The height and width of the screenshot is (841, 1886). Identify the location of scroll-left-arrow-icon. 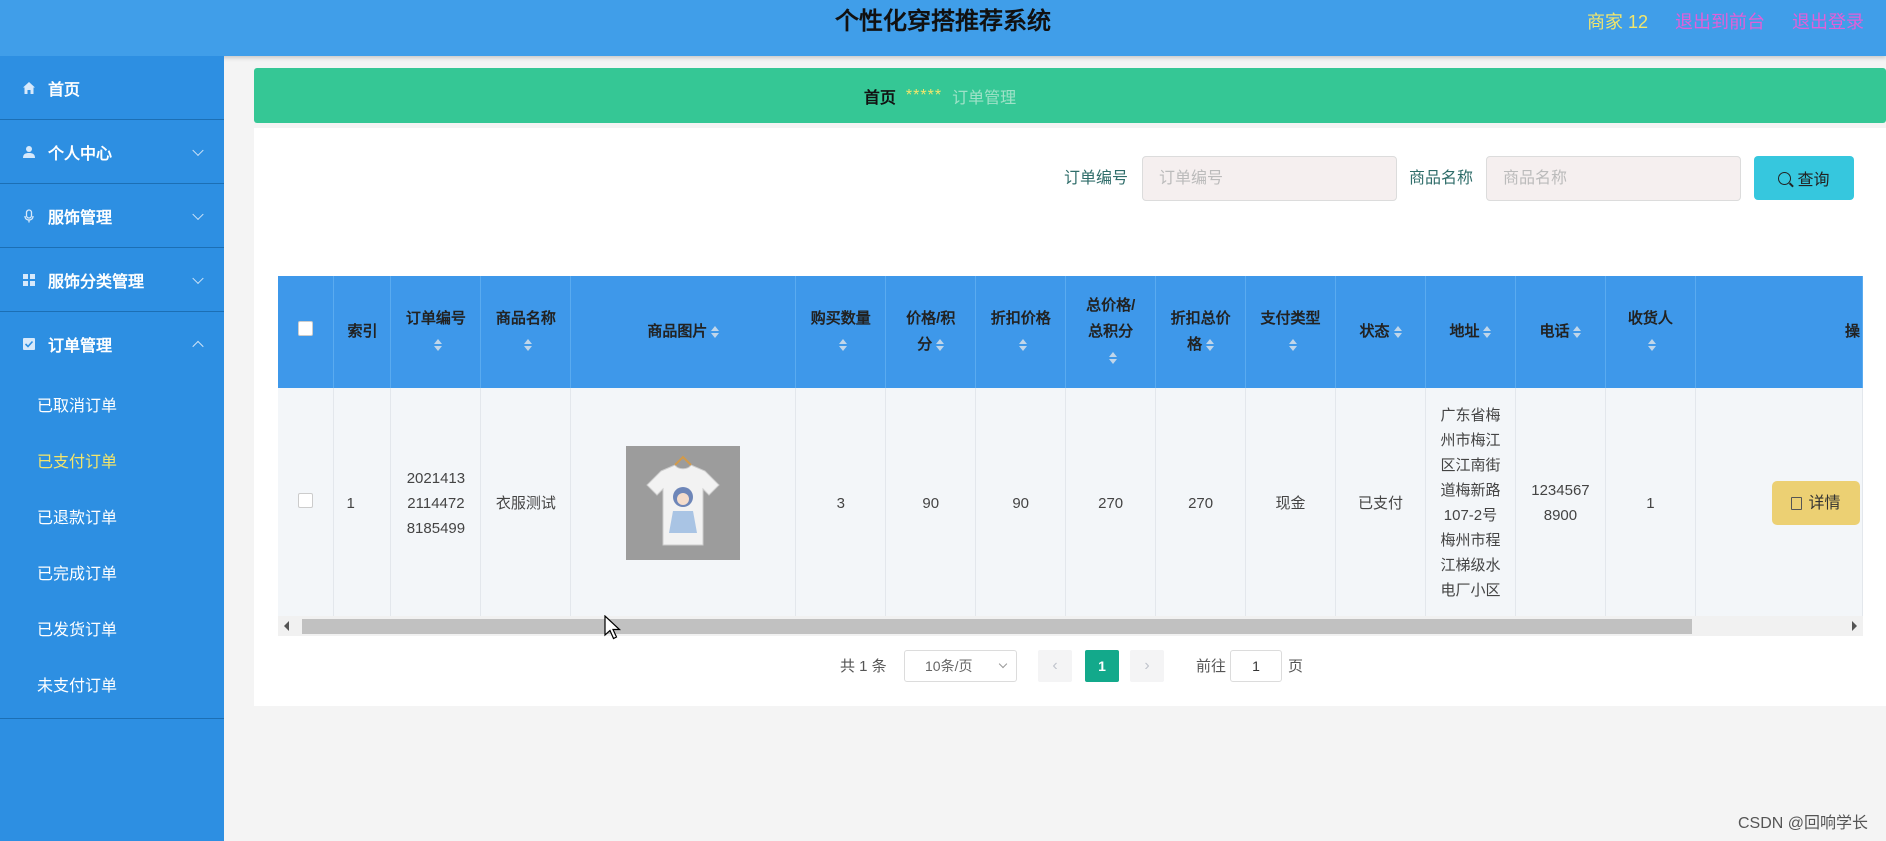
(286, 626).